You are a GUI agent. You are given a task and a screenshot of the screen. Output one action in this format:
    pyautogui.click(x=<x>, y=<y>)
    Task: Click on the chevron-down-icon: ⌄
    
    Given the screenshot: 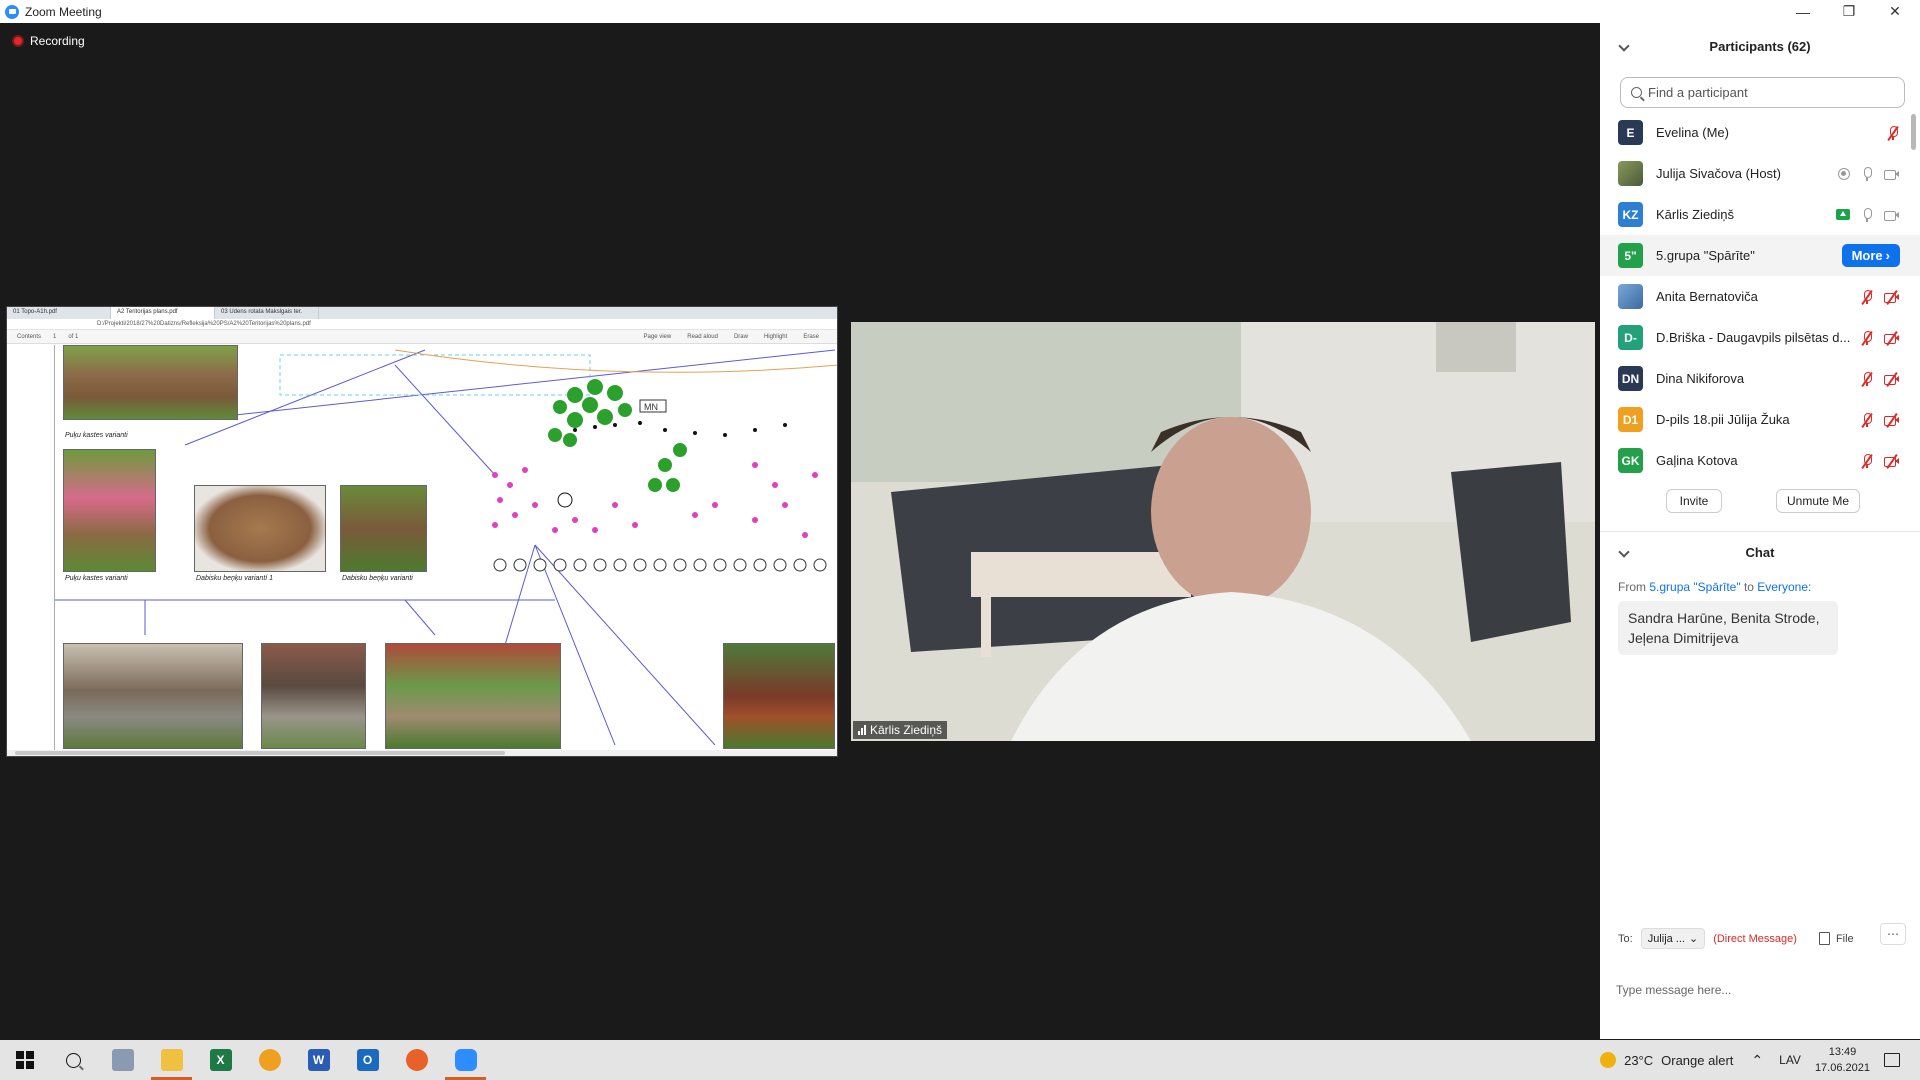 What is the action you would take?
    pyautogui.click(x=1693, y=939)
    